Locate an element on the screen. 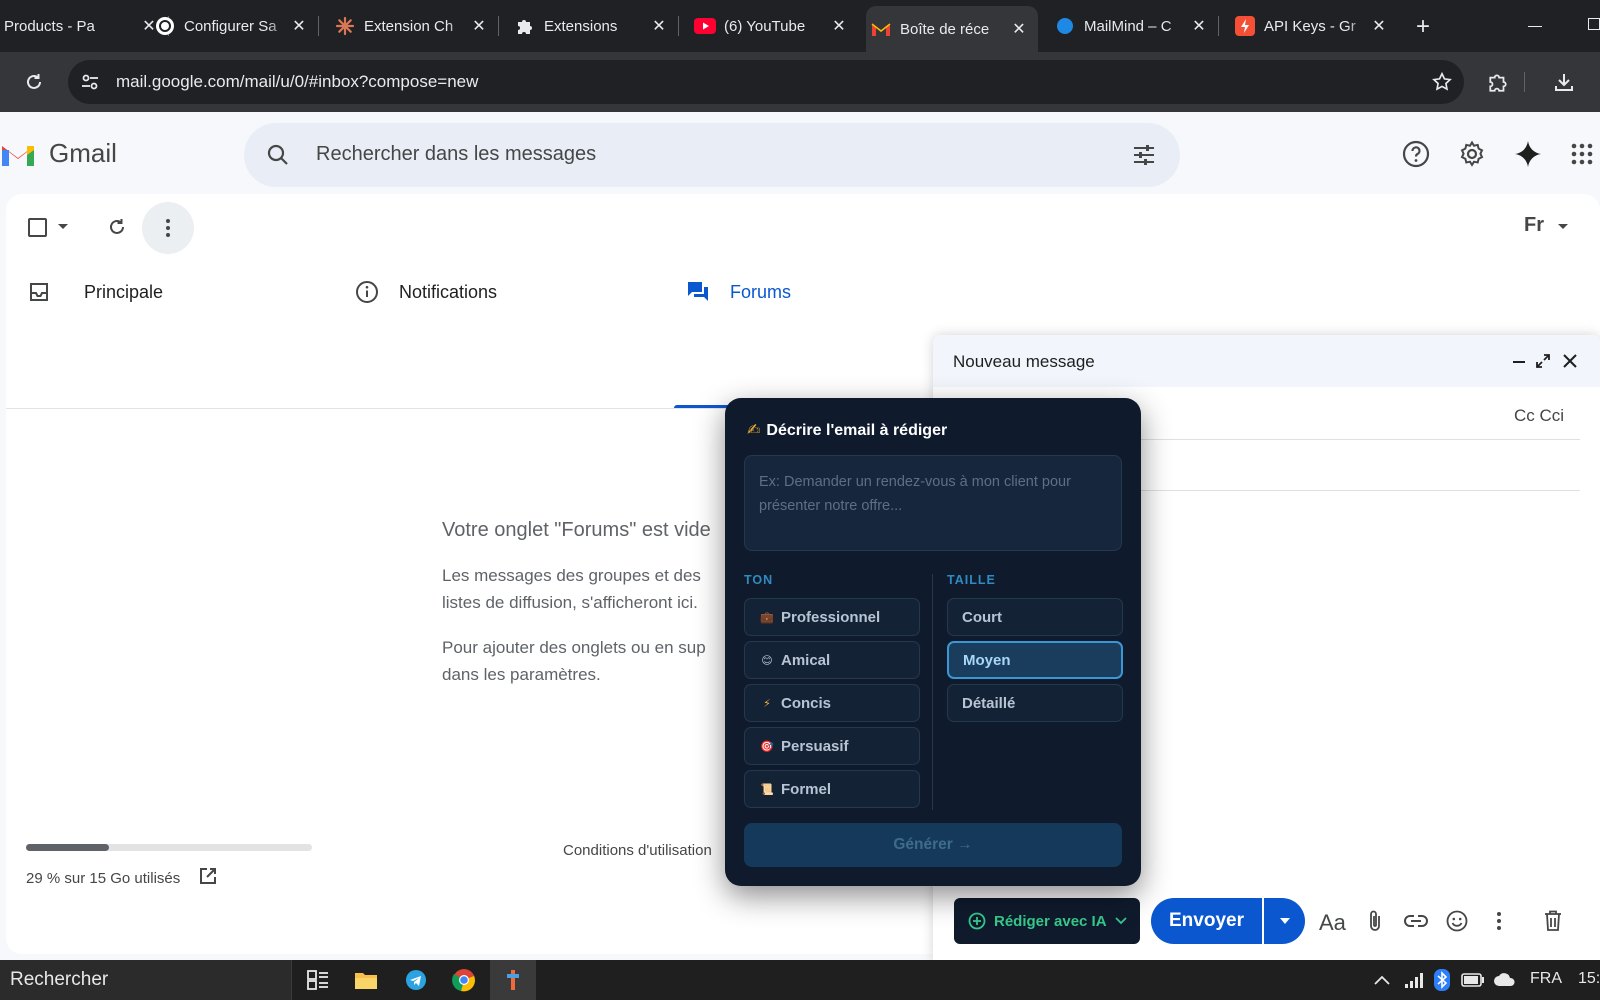  send-button: Envoyer is located at coordinates (1206, 921).